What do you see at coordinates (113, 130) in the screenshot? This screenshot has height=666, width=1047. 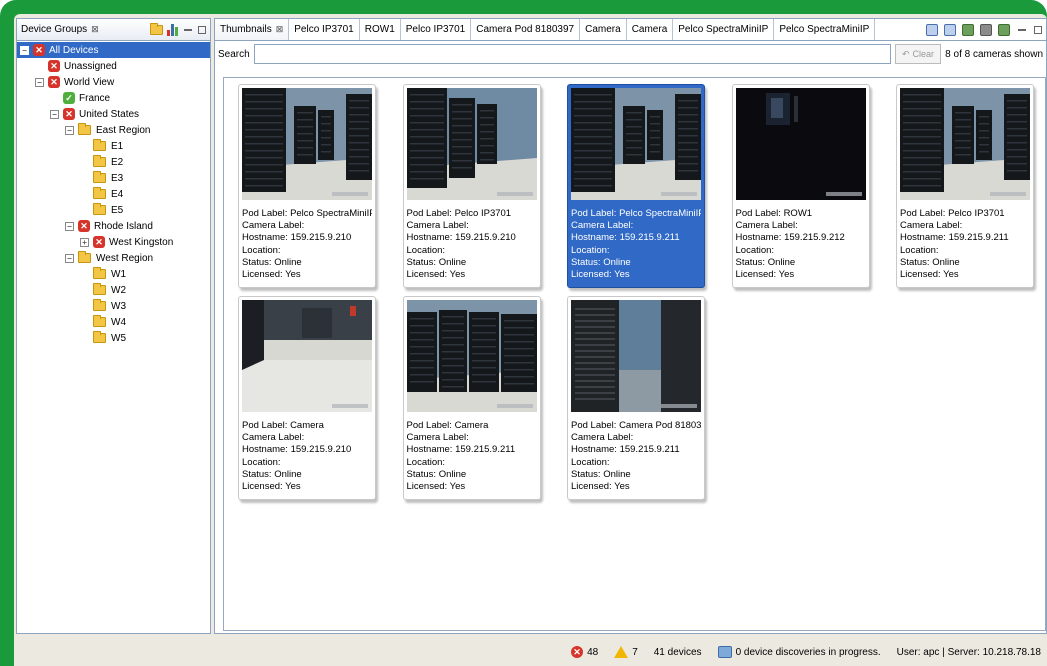 I see `tree-node: − East Region` at bounding box center [113, 130].